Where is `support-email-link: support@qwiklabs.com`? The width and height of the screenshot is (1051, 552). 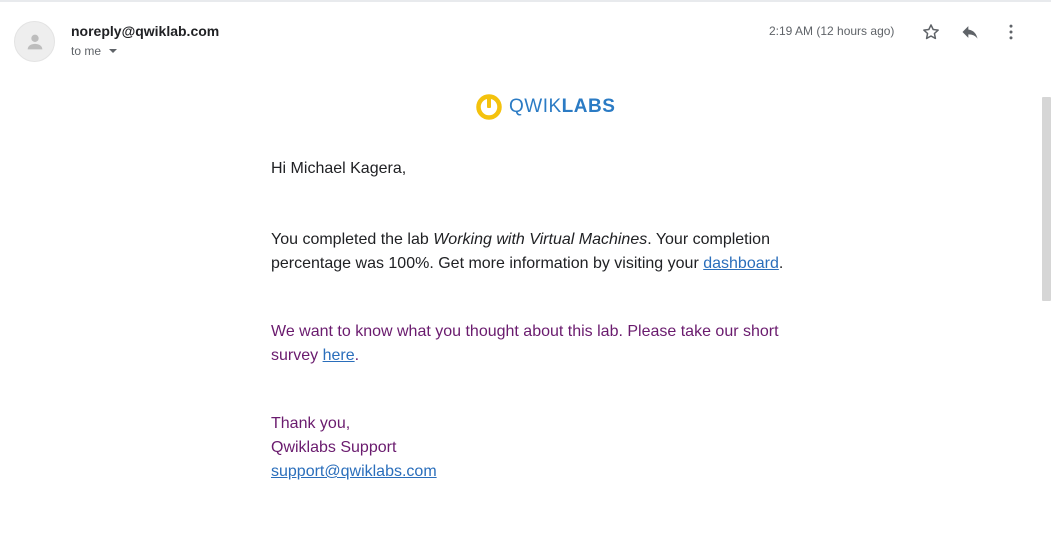
support-email-link: support@qwiklabs.com is located at coordinates (354, 471).